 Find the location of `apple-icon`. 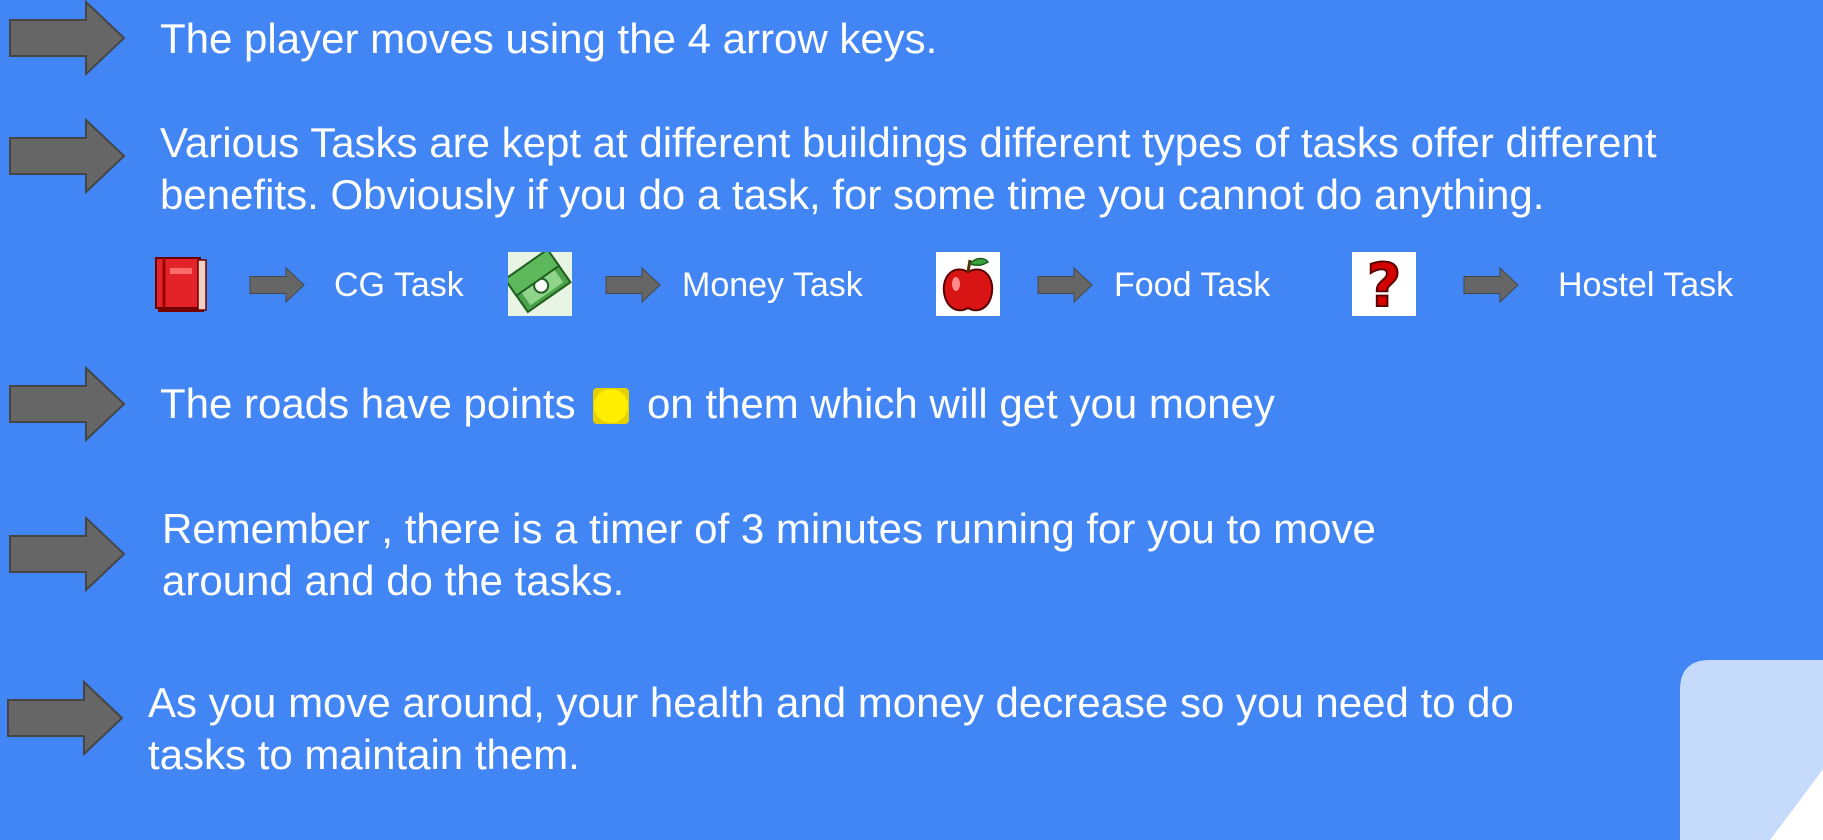

apple-icon is located at coordinates (968, 284).